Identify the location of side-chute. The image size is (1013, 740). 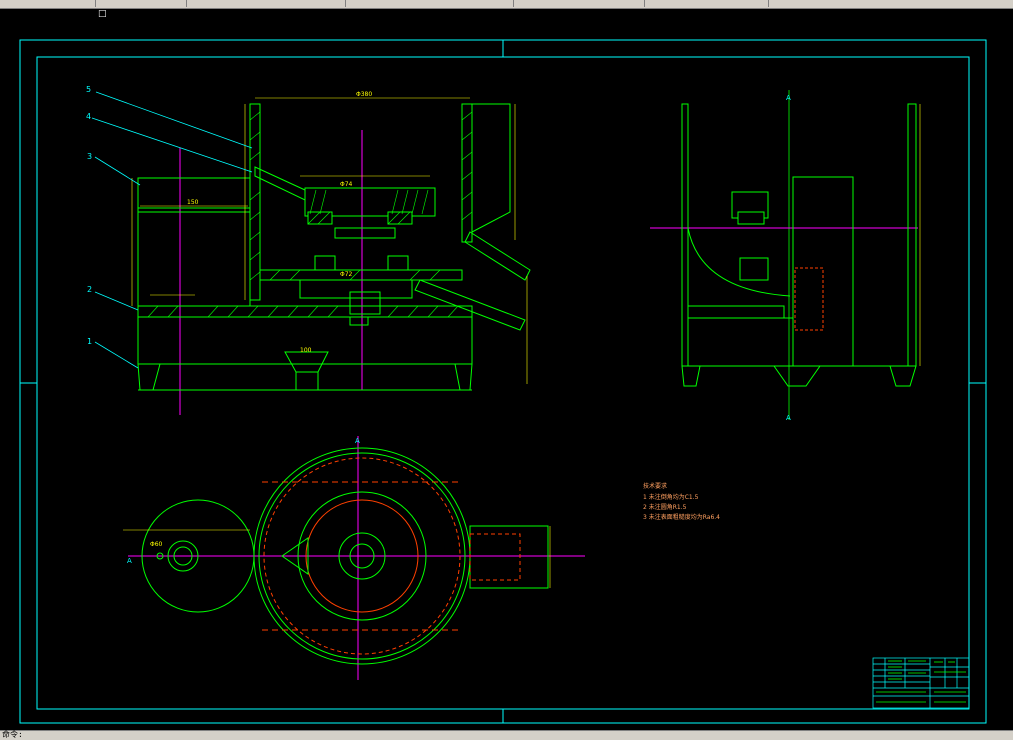
(491, 168).